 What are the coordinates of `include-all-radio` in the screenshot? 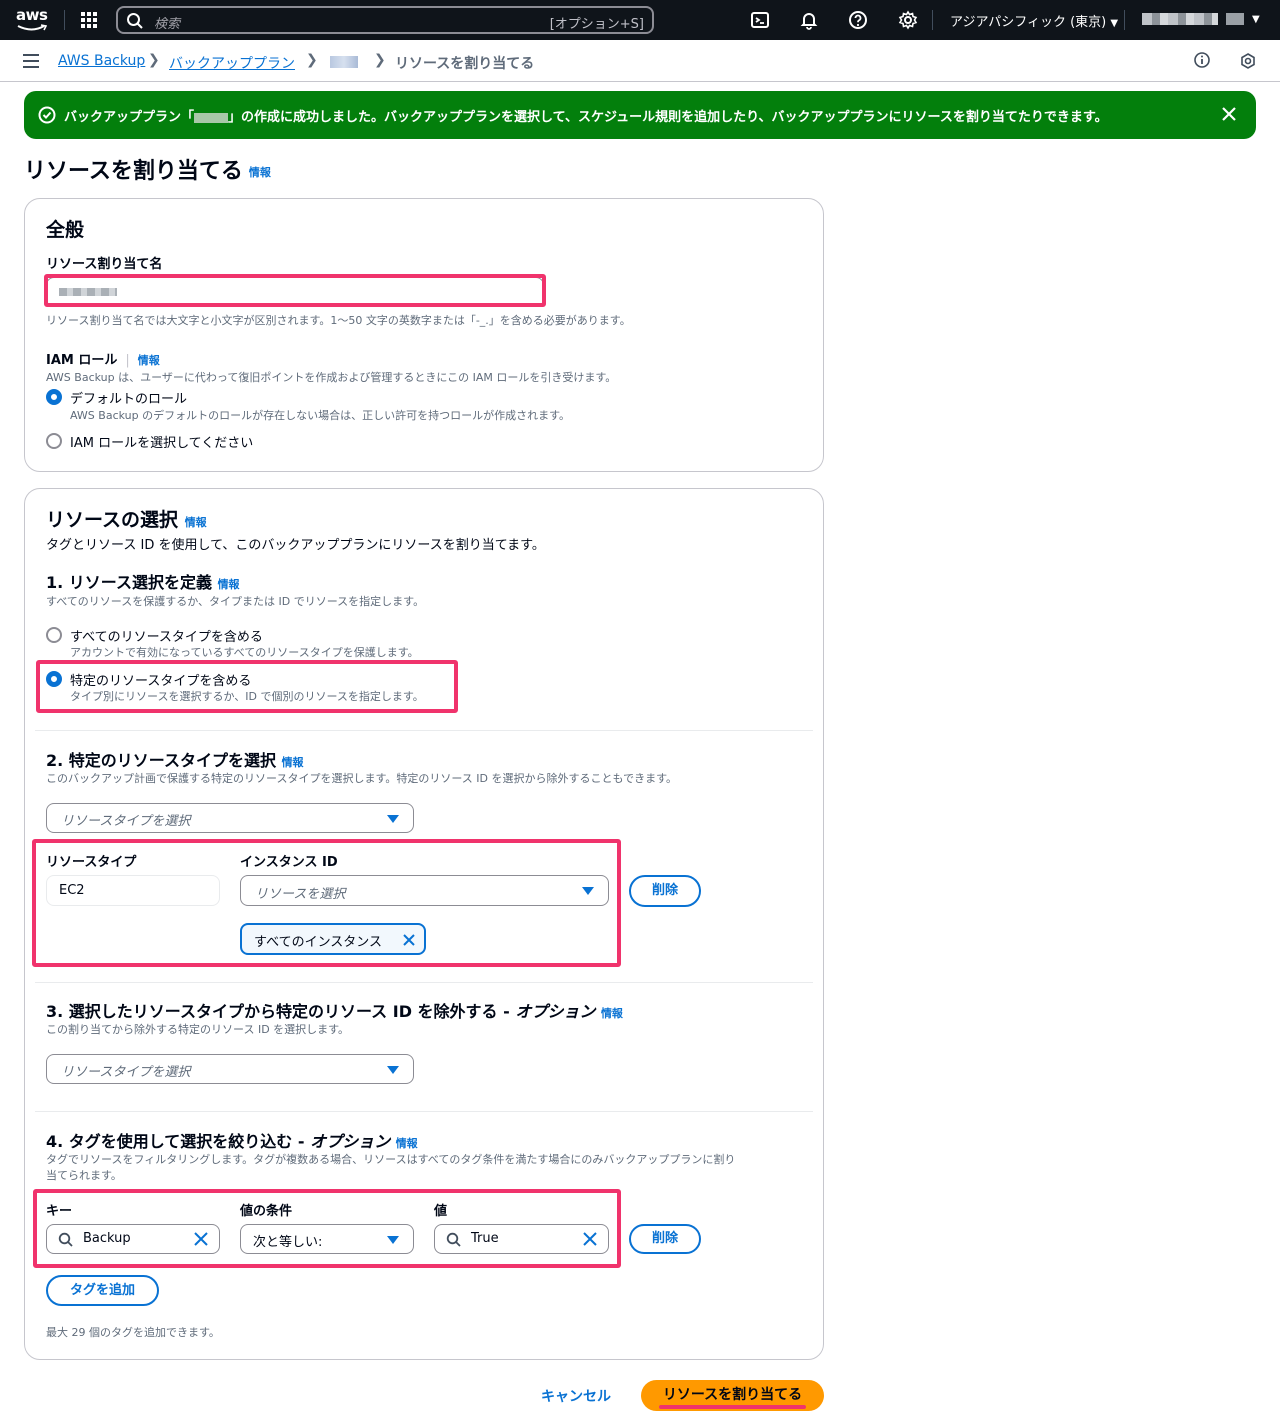 It's located at (54, 635).